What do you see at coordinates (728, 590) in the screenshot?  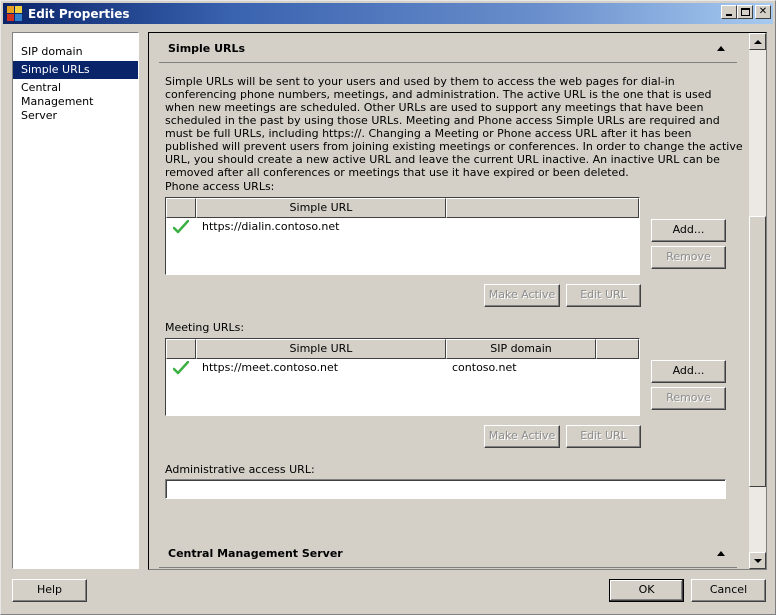 I see `cancel-button: Cancel` at bounding box center [728, 590].